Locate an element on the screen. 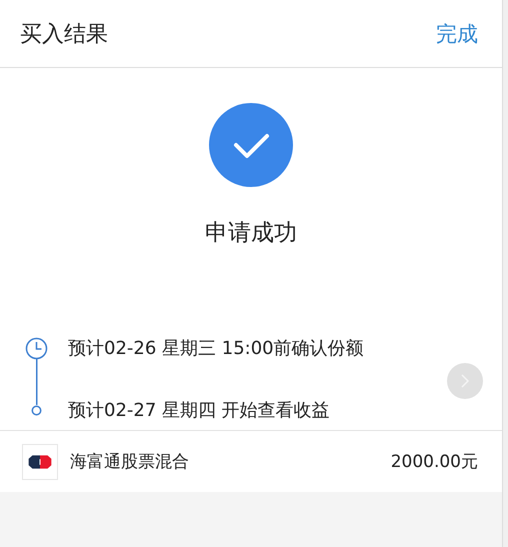  success-check-icon is located at coordinates (251, 145).